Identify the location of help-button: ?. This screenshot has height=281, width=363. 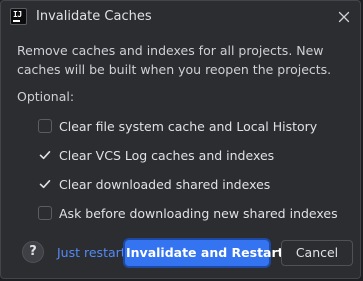
(33, 252).